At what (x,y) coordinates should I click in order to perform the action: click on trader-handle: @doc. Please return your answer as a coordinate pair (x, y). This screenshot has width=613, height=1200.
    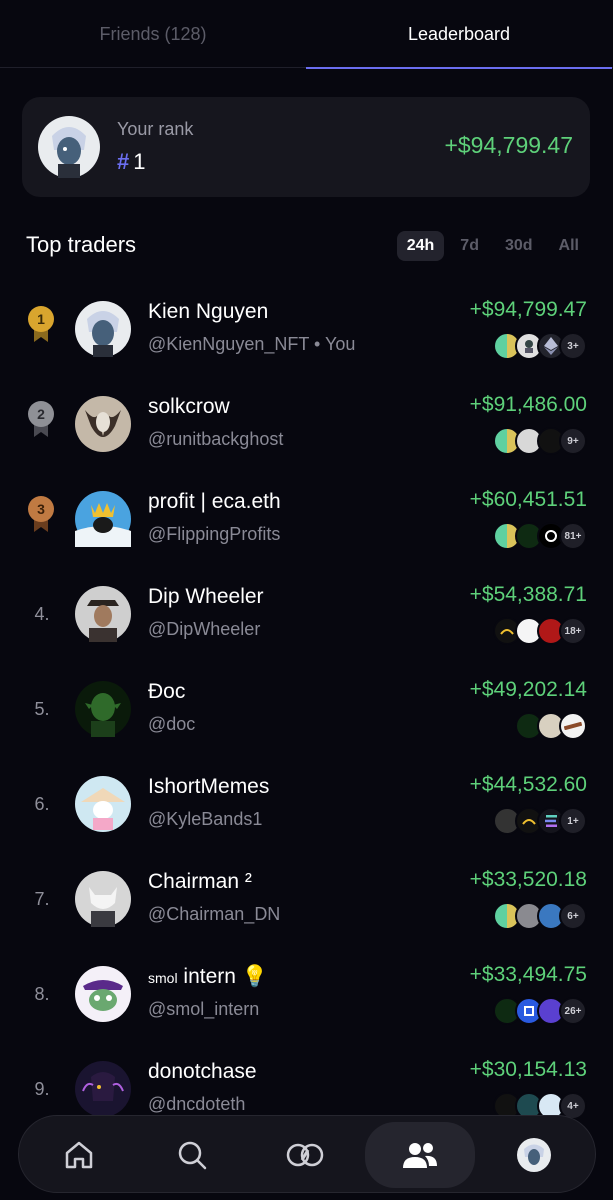
    Looking at the image, I should click on (172, 724).